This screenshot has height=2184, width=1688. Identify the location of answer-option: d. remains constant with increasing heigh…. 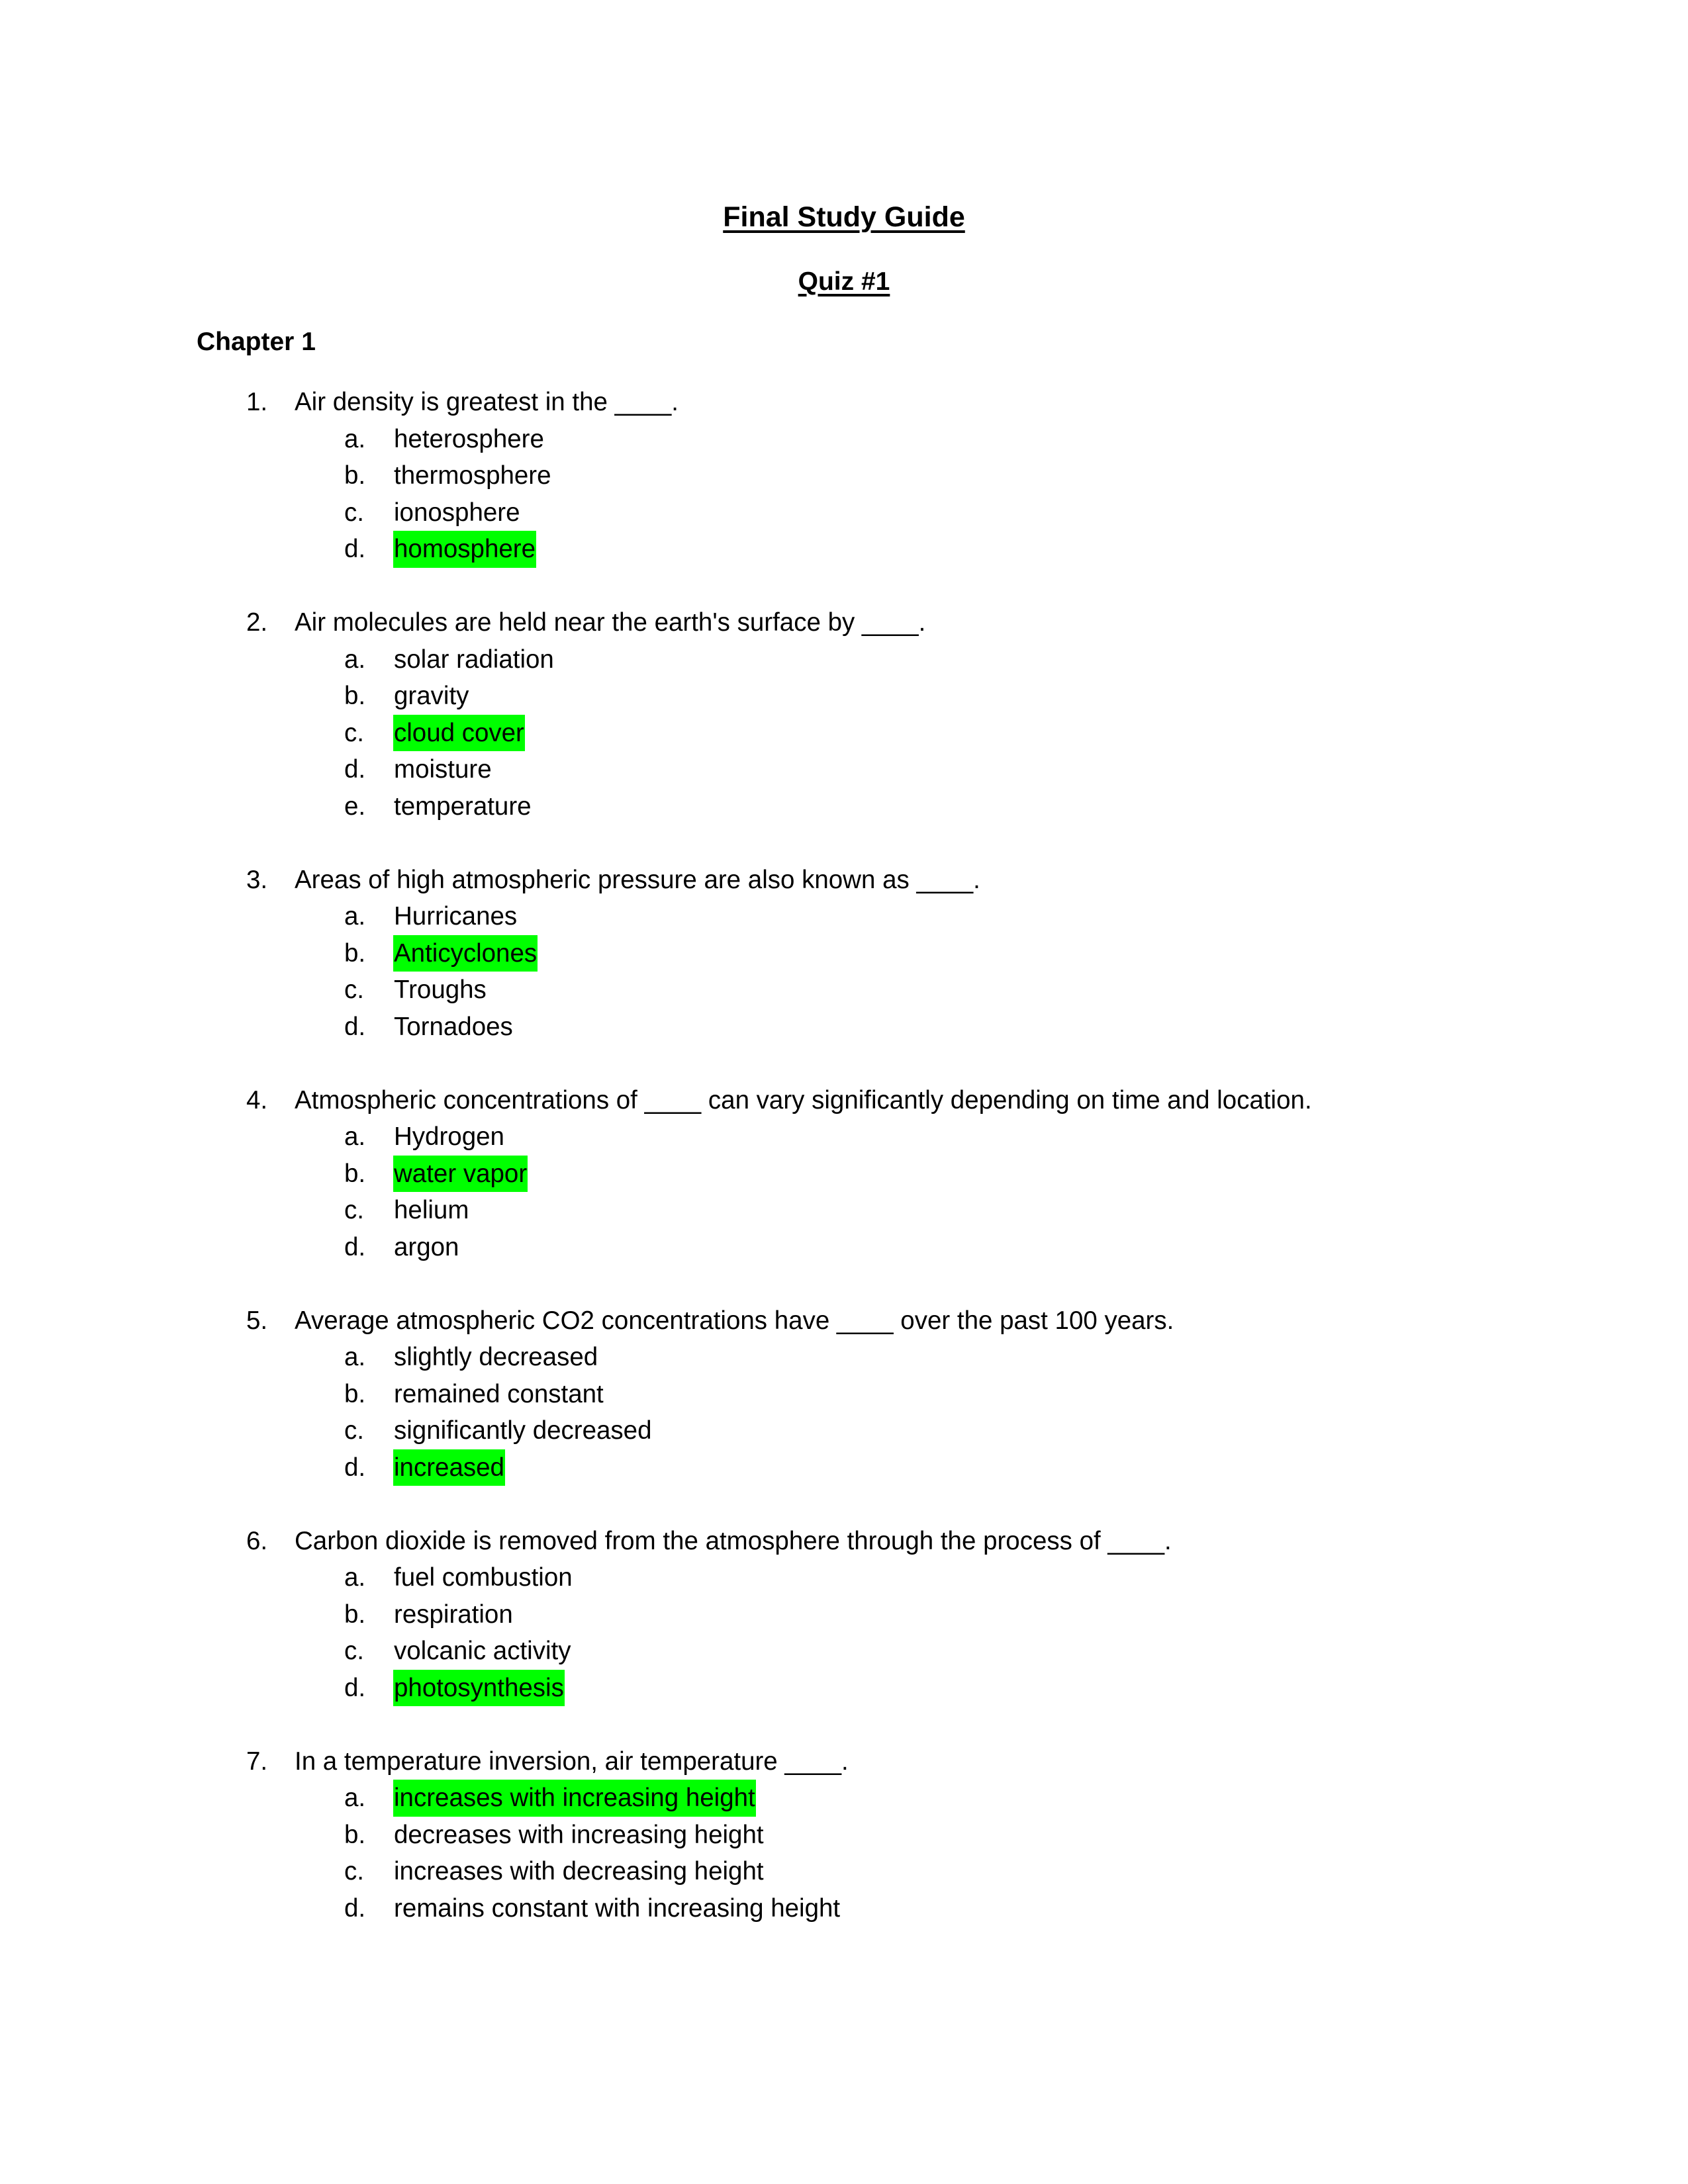
(844, 1908).